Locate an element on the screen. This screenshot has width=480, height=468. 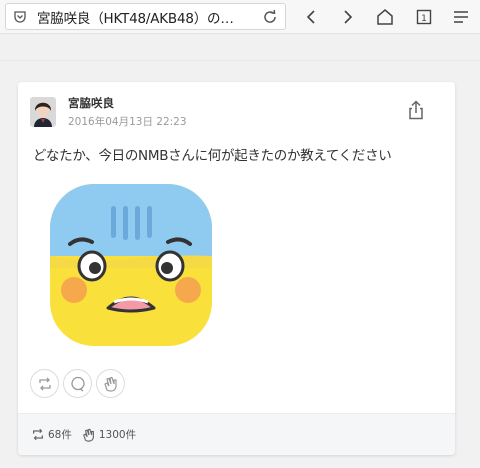
menu-icon is located at coordinates (461, 17).